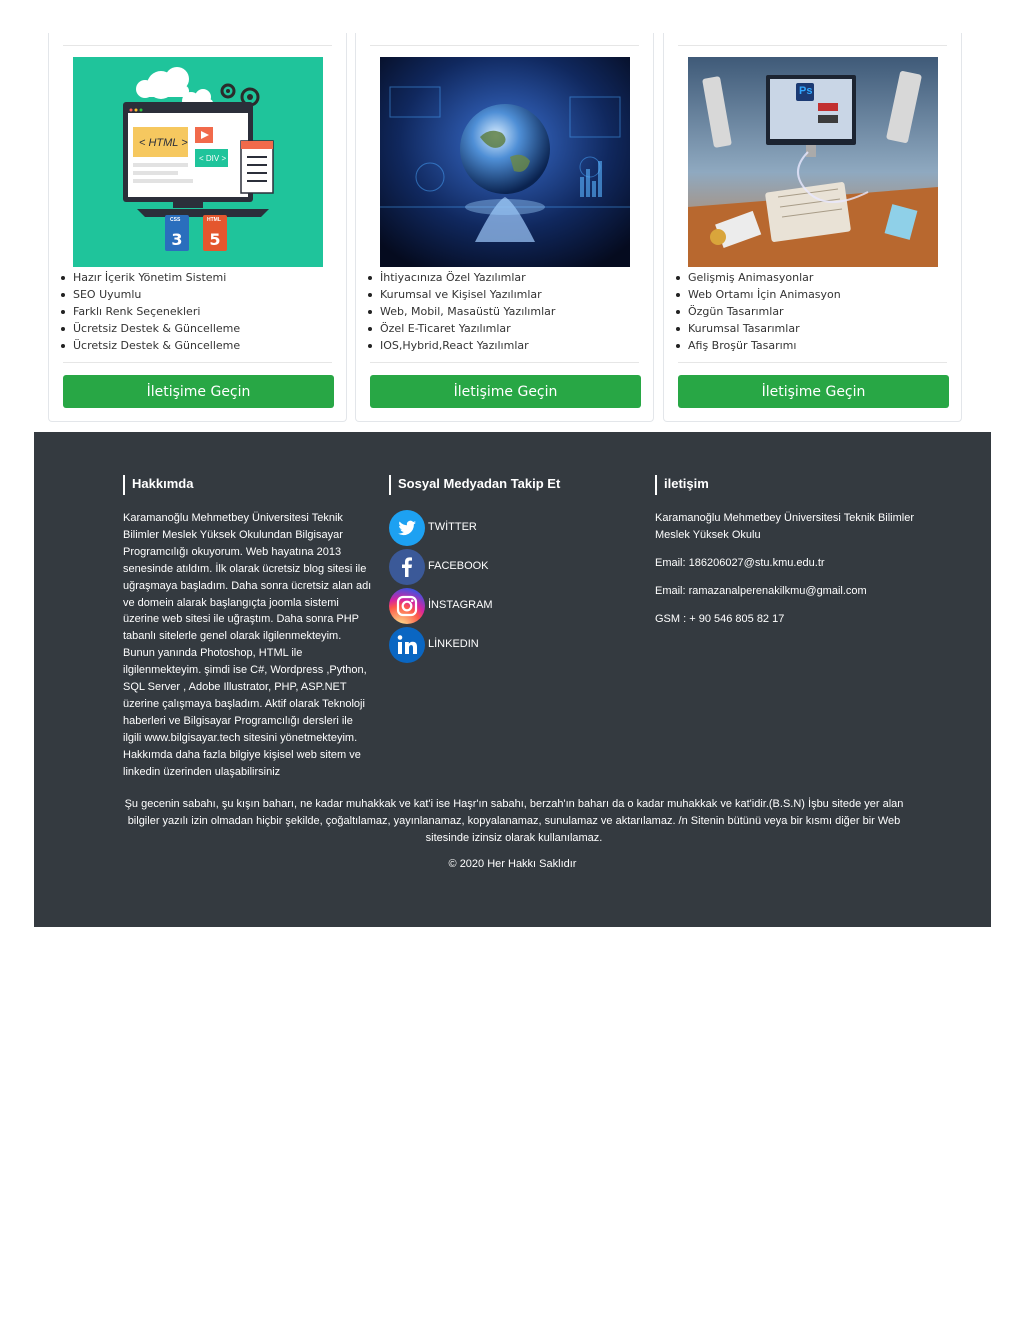  I want to click on web-design-illustration: 3 5 < HTML > < DIV > CSS HTML, so click(198, 162).